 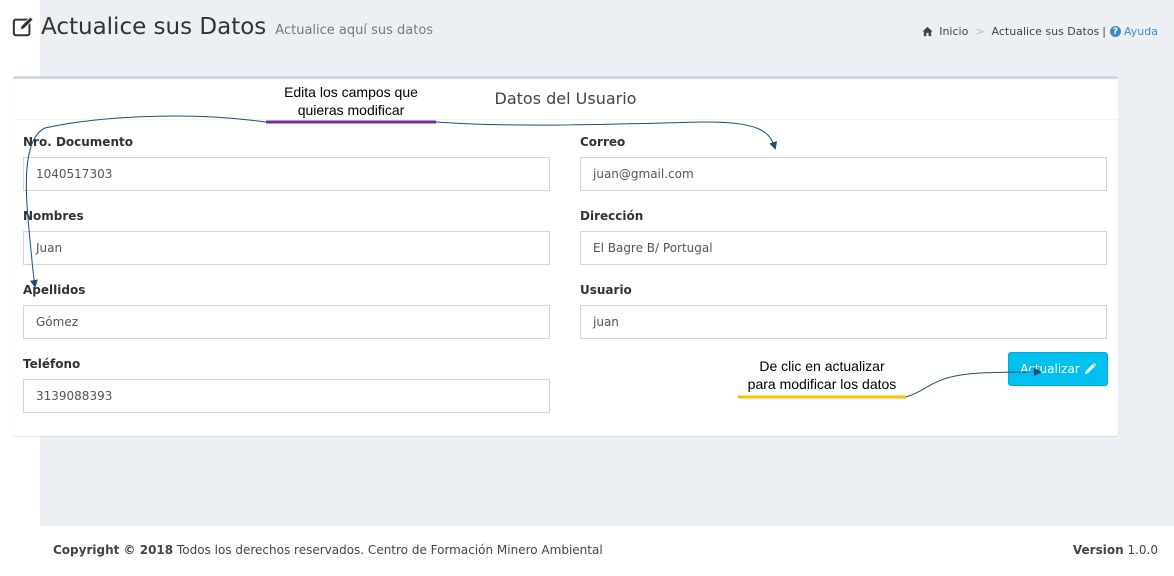 I want to click on nombres-label: Nombres, so click(x=53, y=216).